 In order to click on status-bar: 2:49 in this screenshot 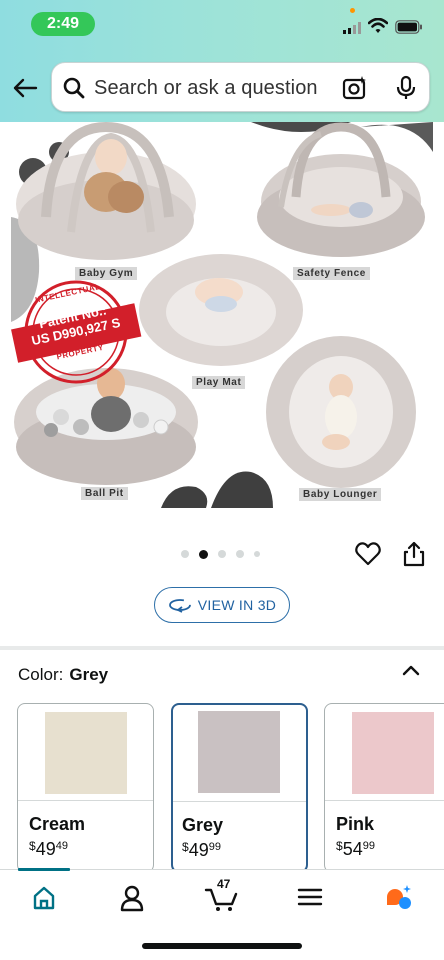, I will do `click(222, 25)`.